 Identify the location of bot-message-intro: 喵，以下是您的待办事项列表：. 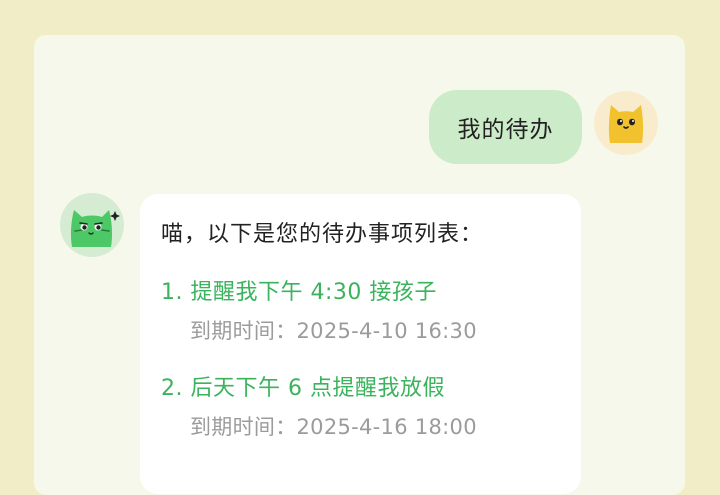
(322, 234).